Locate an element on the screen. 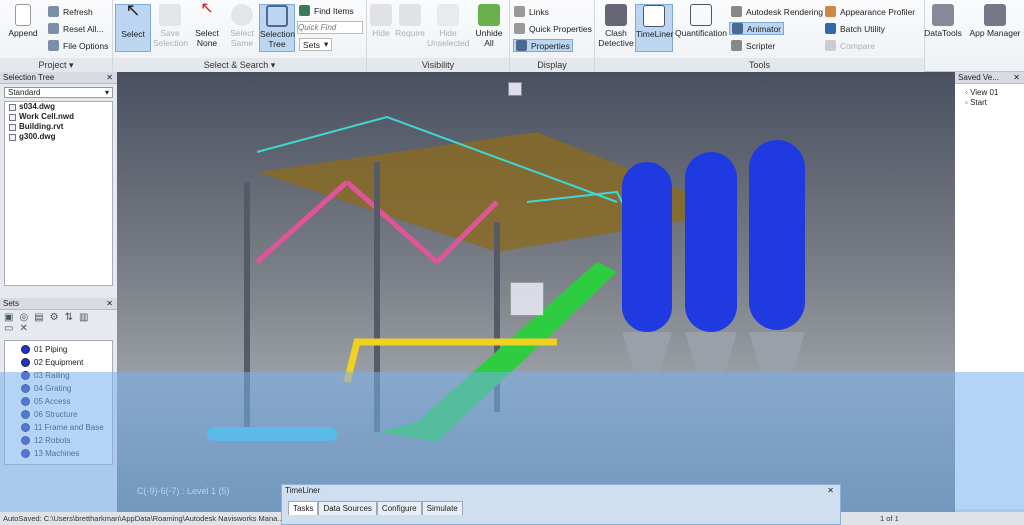 The width and height of the screenshot is (1024, 525). group-label-project: Project ▾ is located at coordinates (56, 65).